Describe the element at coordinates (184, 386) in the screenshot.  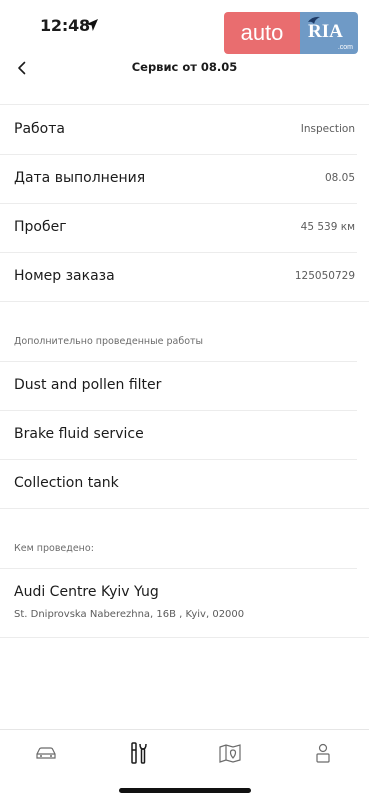
I see `list-item: Dust and pollen filter` at that location.